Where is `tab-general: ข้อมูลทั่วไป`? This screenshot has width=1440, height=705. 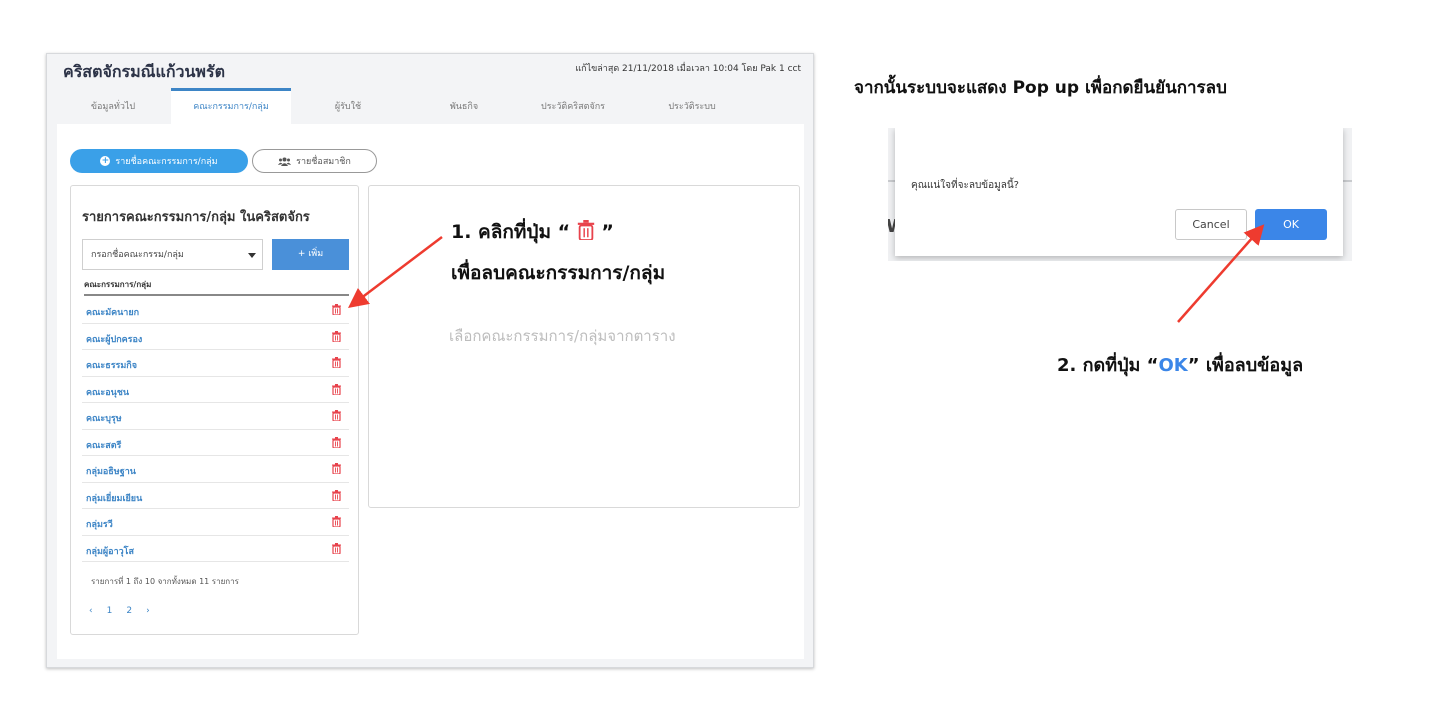
tab-general: ข้อมูลทั่วไป is located at coordinates (113, 106).